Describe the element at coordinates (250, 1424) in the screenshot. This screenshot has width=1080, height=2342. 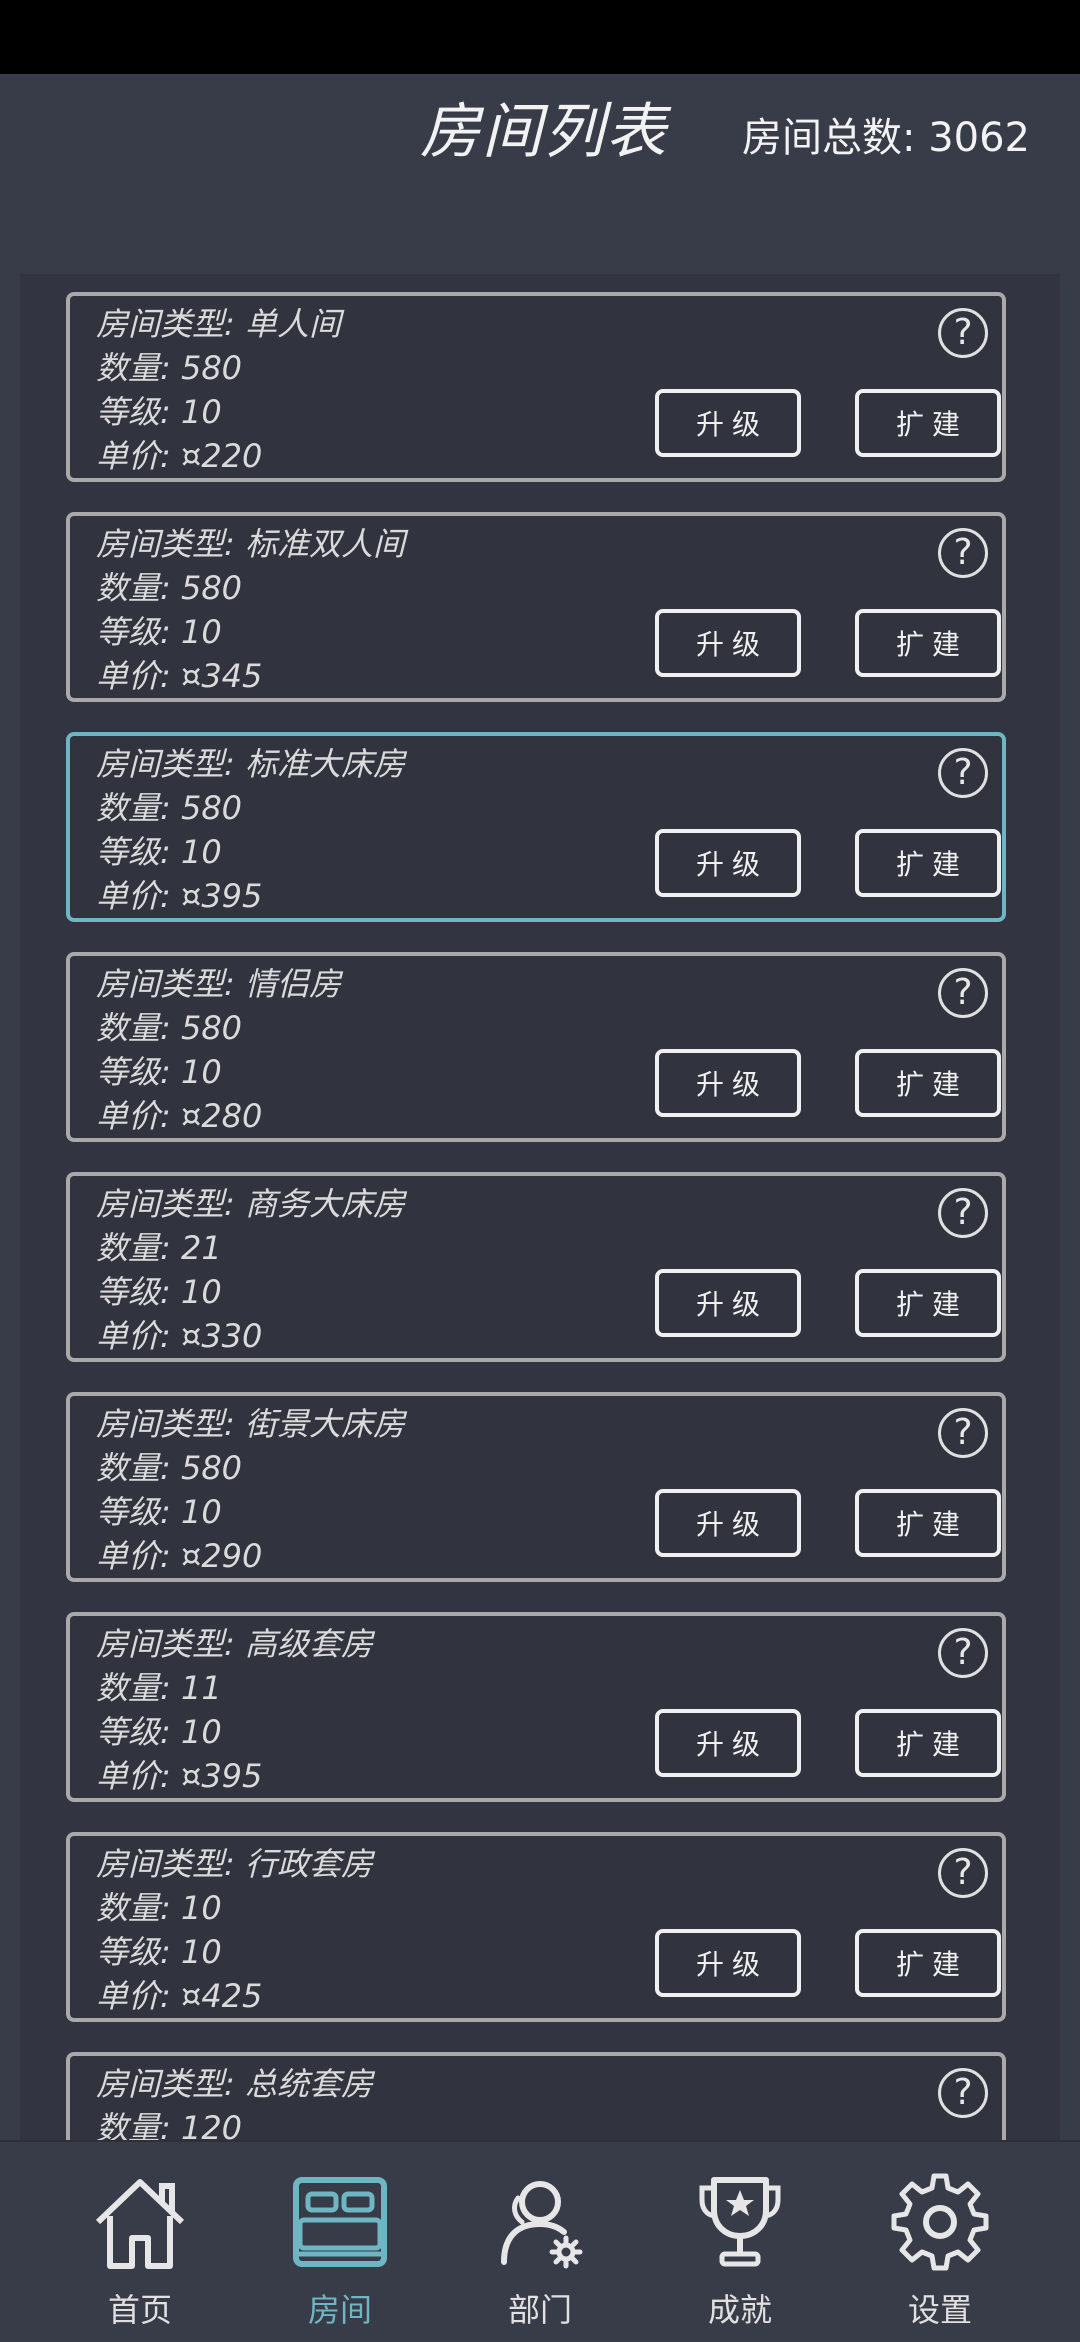
I see `room-type: 房间类型: 街景大床房` at that location.